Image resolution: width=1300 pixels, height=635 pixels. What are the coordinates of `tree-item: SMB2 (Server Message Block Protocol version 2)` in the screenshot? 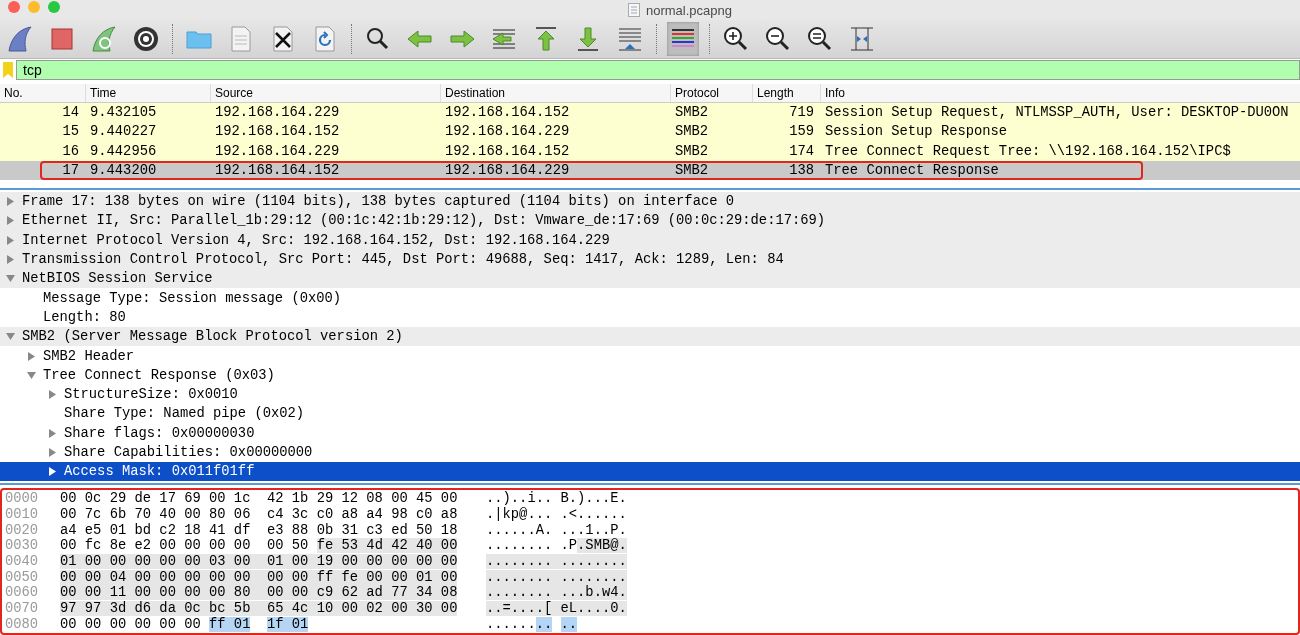 It's located at (650, 337).